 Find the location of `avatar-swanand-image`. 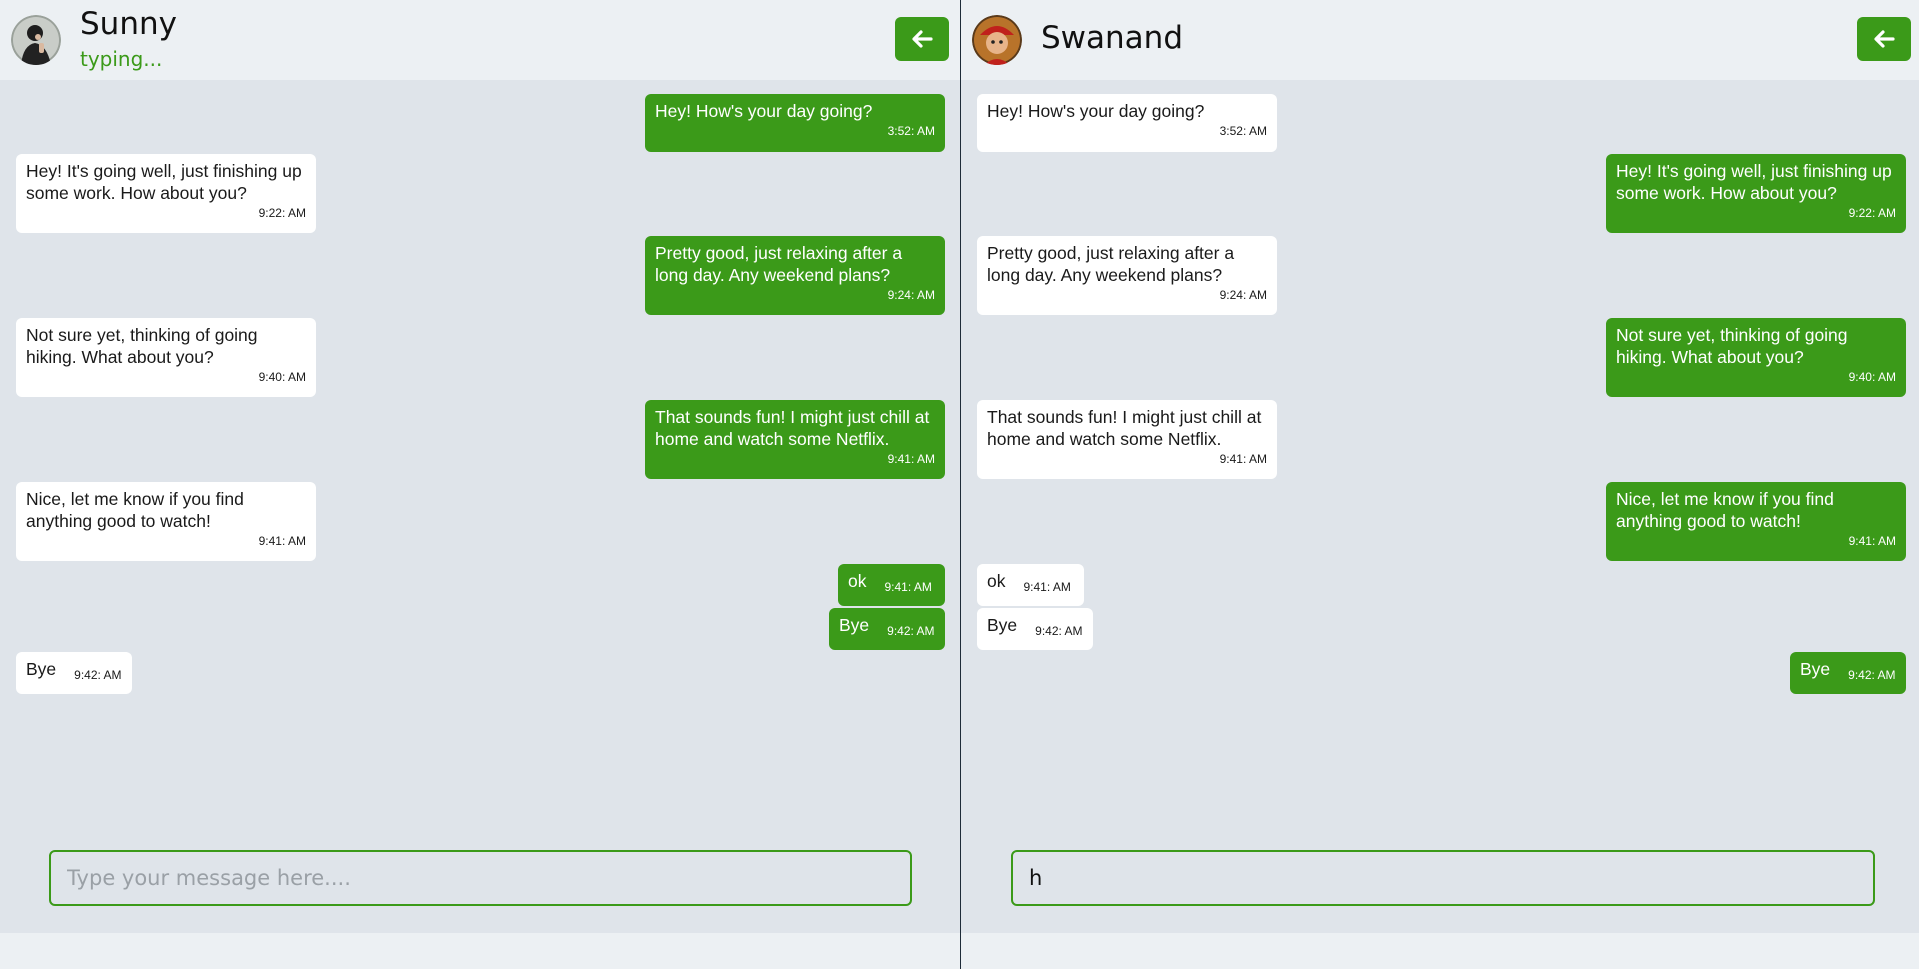

avatar-swanand-image is located at coordinates (997, 40).